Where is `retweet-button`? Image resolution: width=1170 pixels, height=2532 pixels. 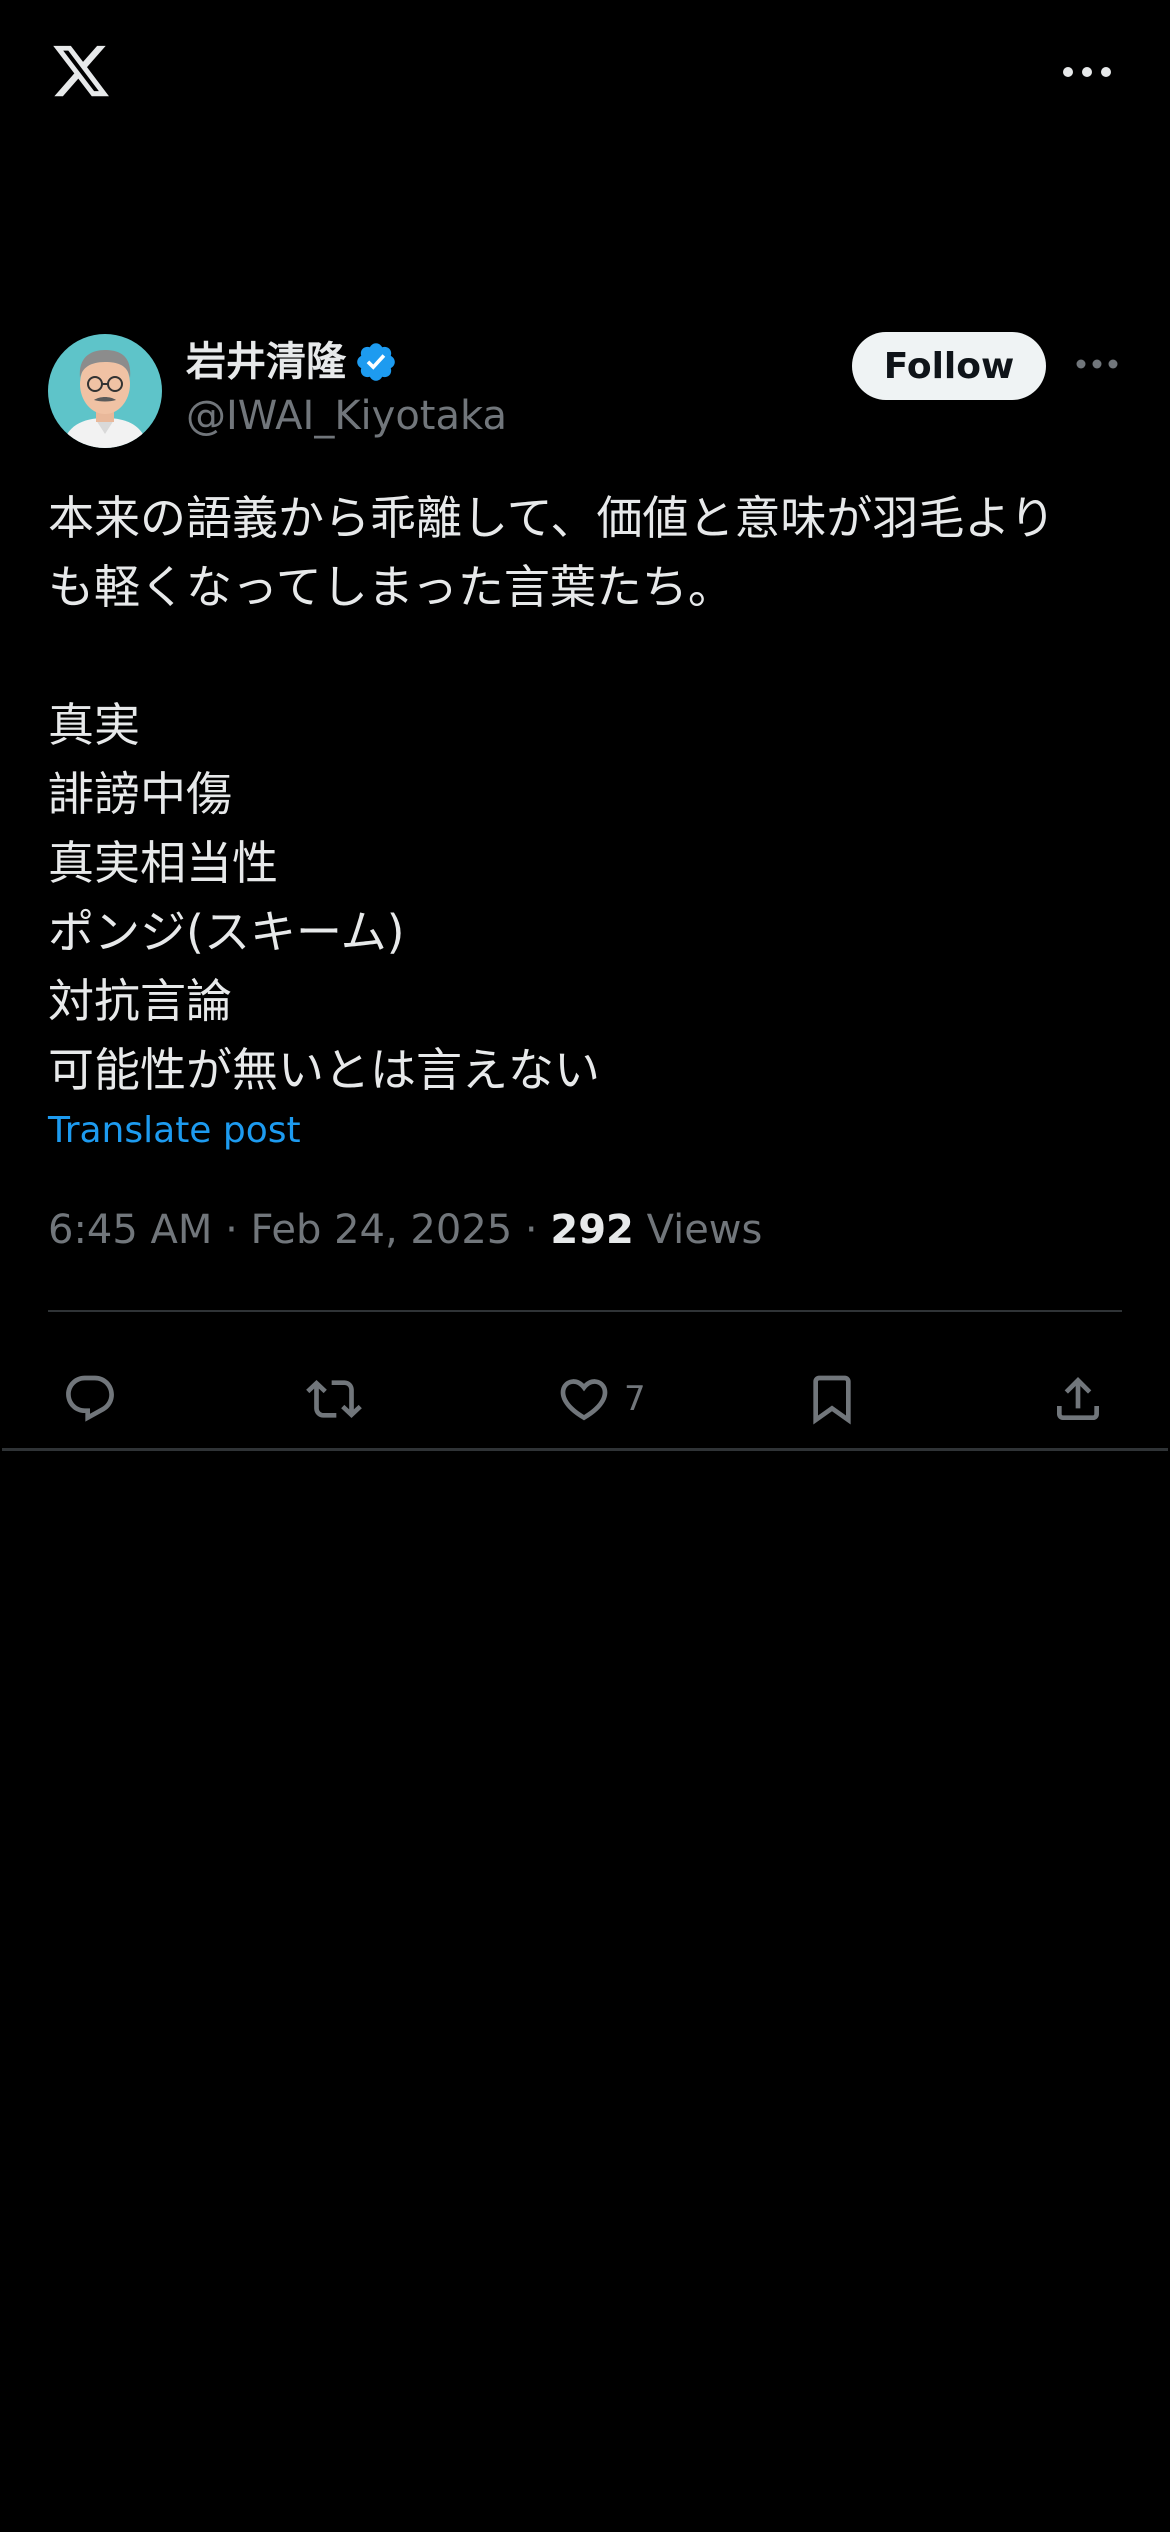 retweet-button is located at coordinates (334, 1399).